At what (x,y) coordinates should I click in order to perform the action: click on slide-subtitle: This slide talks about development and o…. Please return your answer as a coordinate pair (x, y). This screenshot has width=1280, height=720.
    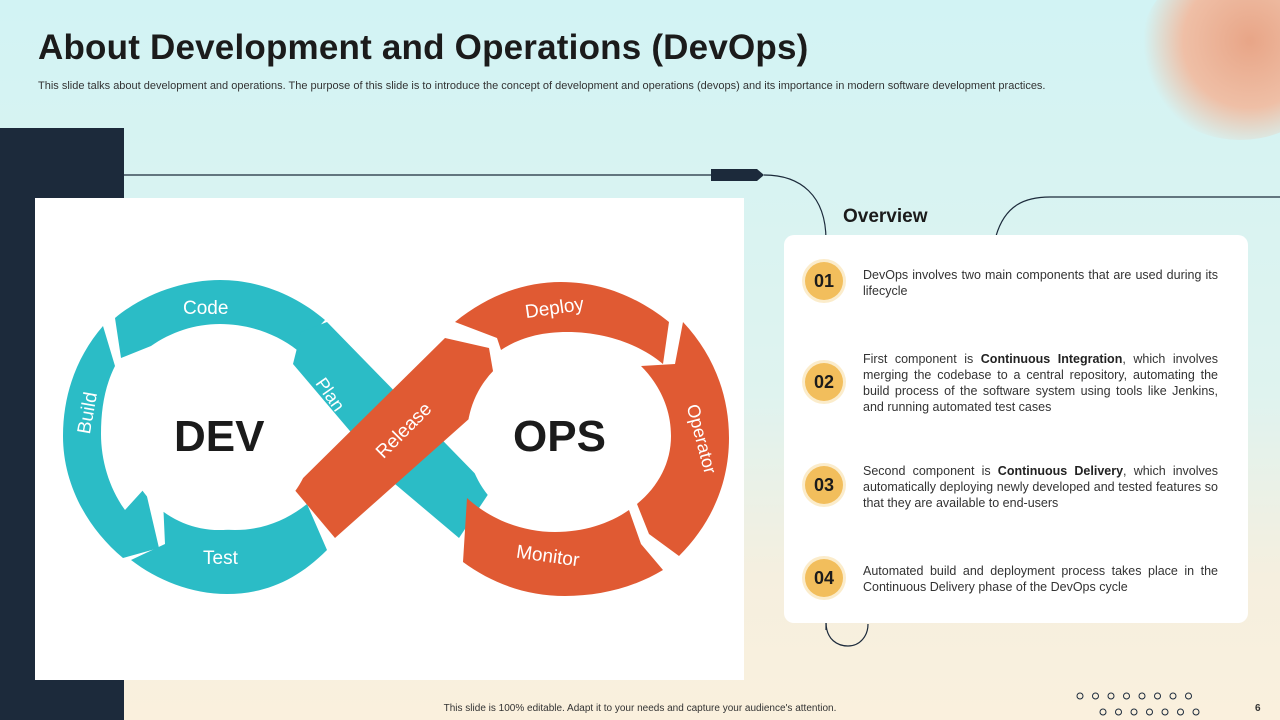
    Looking at the image, I should click on (542, 86).